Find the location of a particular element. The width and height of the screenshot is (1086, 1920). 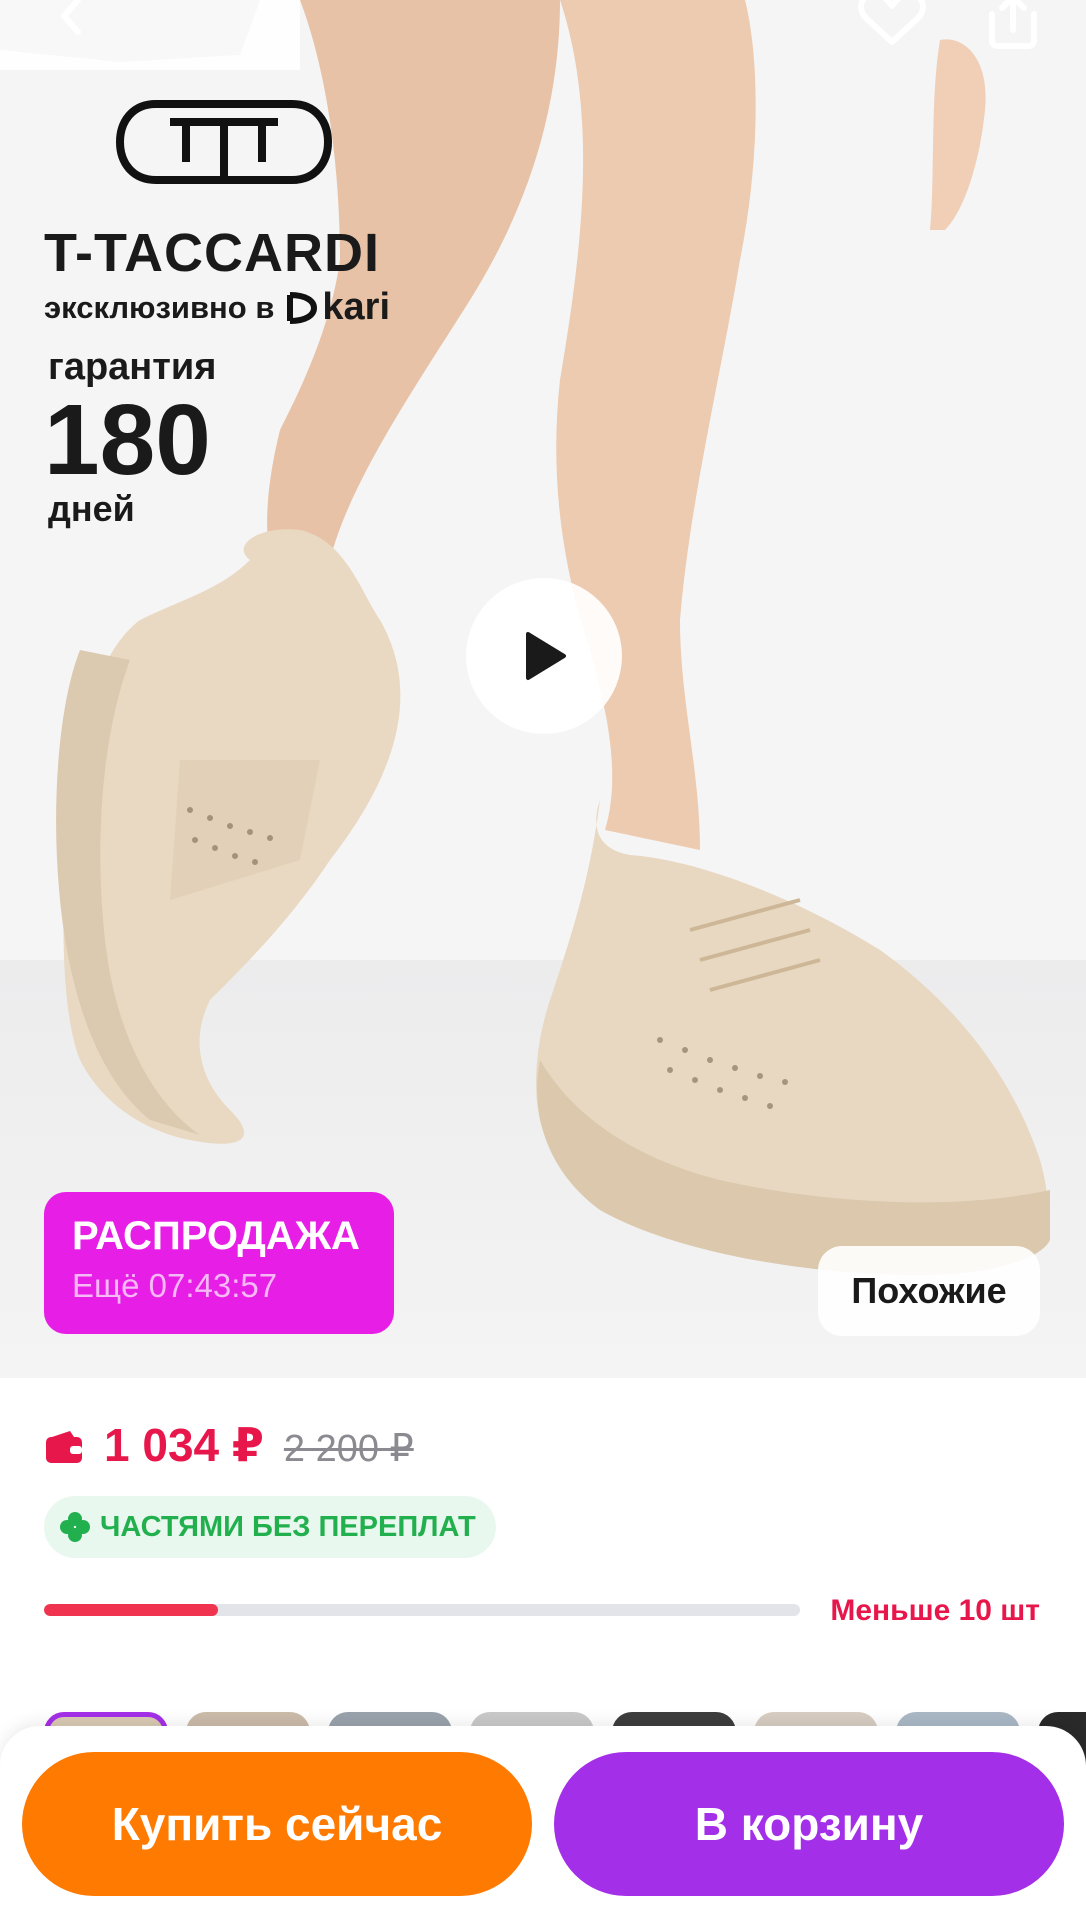

clover-icon is located at coordinates (75, 1527).